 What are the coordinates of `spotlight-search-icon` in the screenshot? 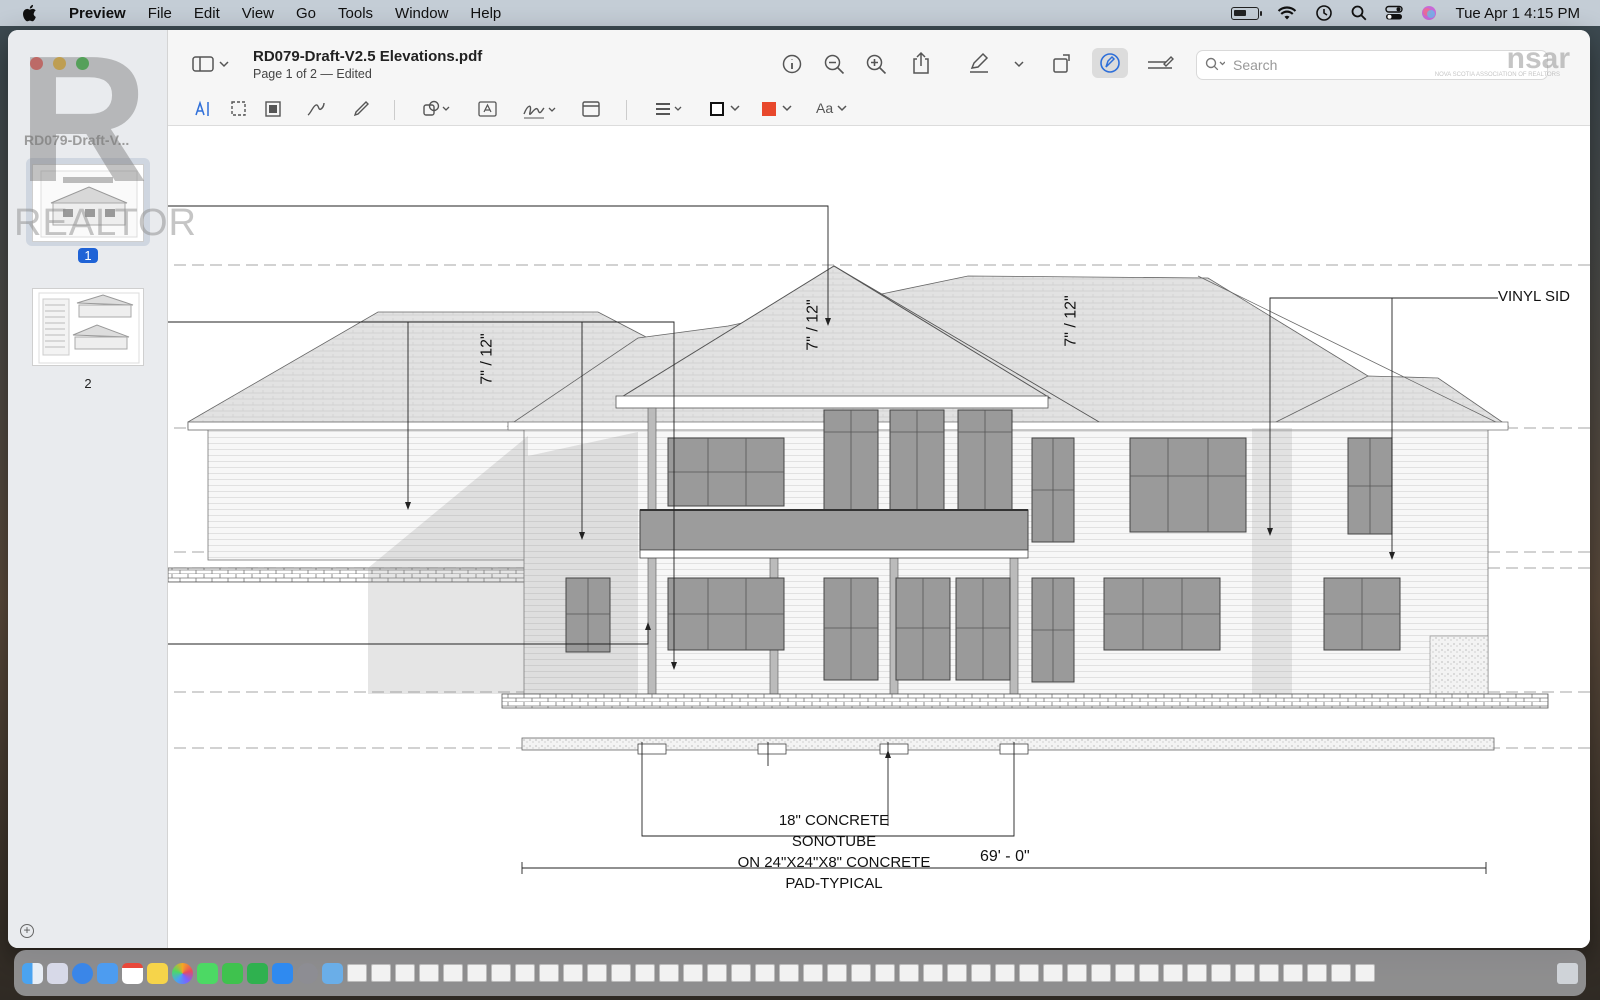 It's located at (1359, 13).